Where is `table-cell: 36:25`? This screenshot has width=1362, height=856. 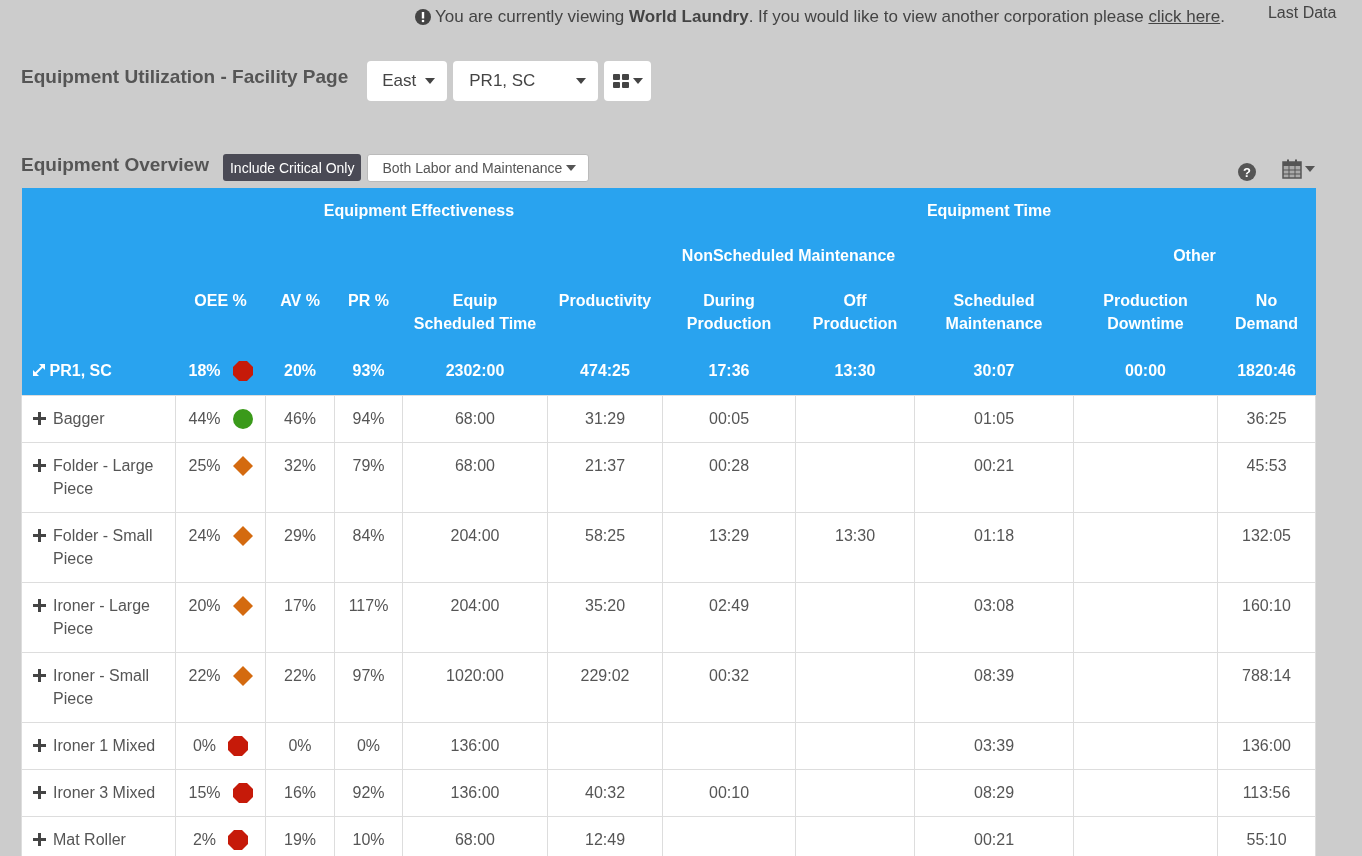
table-cell: 36:25 is located at coordinates (1266, 419).